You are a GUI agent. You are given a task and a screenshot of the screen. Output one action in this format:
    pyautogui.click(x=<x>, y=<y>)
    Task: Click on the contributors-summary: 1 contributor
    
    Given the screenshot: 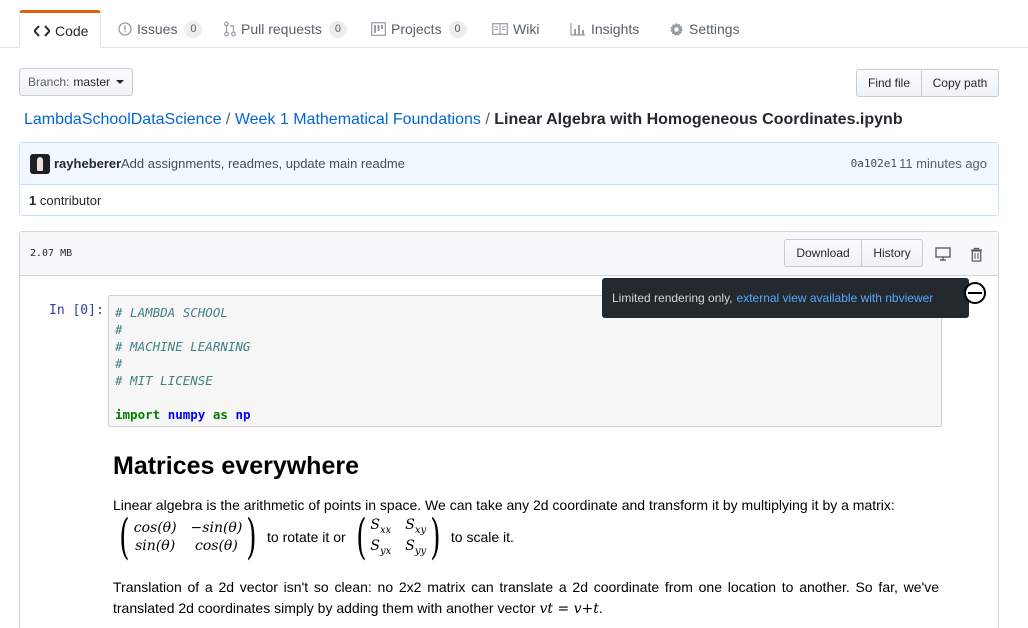 What is the action you would take?
    pyautogui.click(x=65, y=200)
    